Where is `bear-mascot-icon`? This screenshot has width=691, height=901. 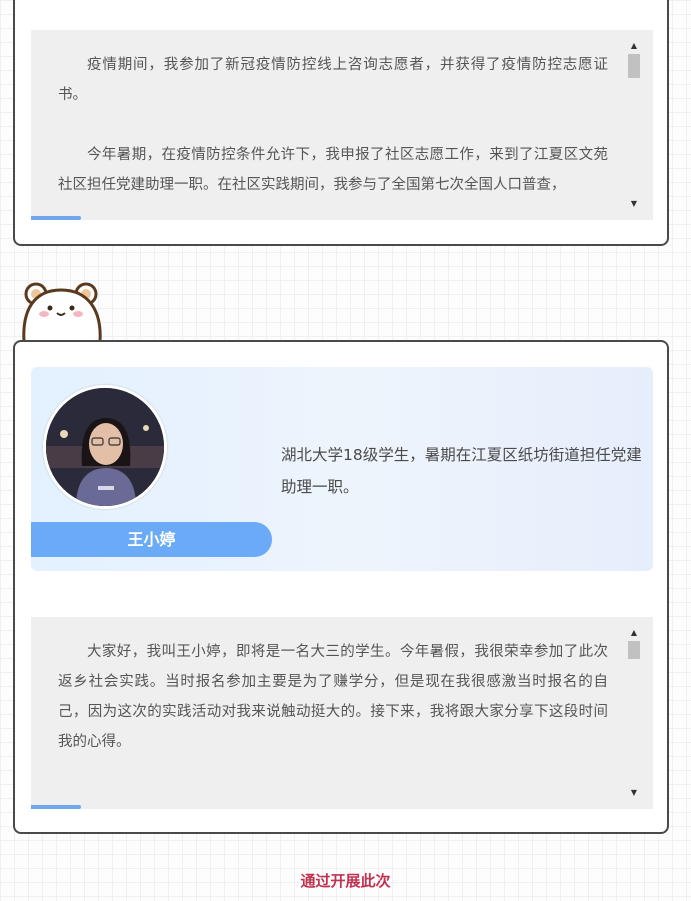 bear-mascot-icon is located at coordinates (62, 312).